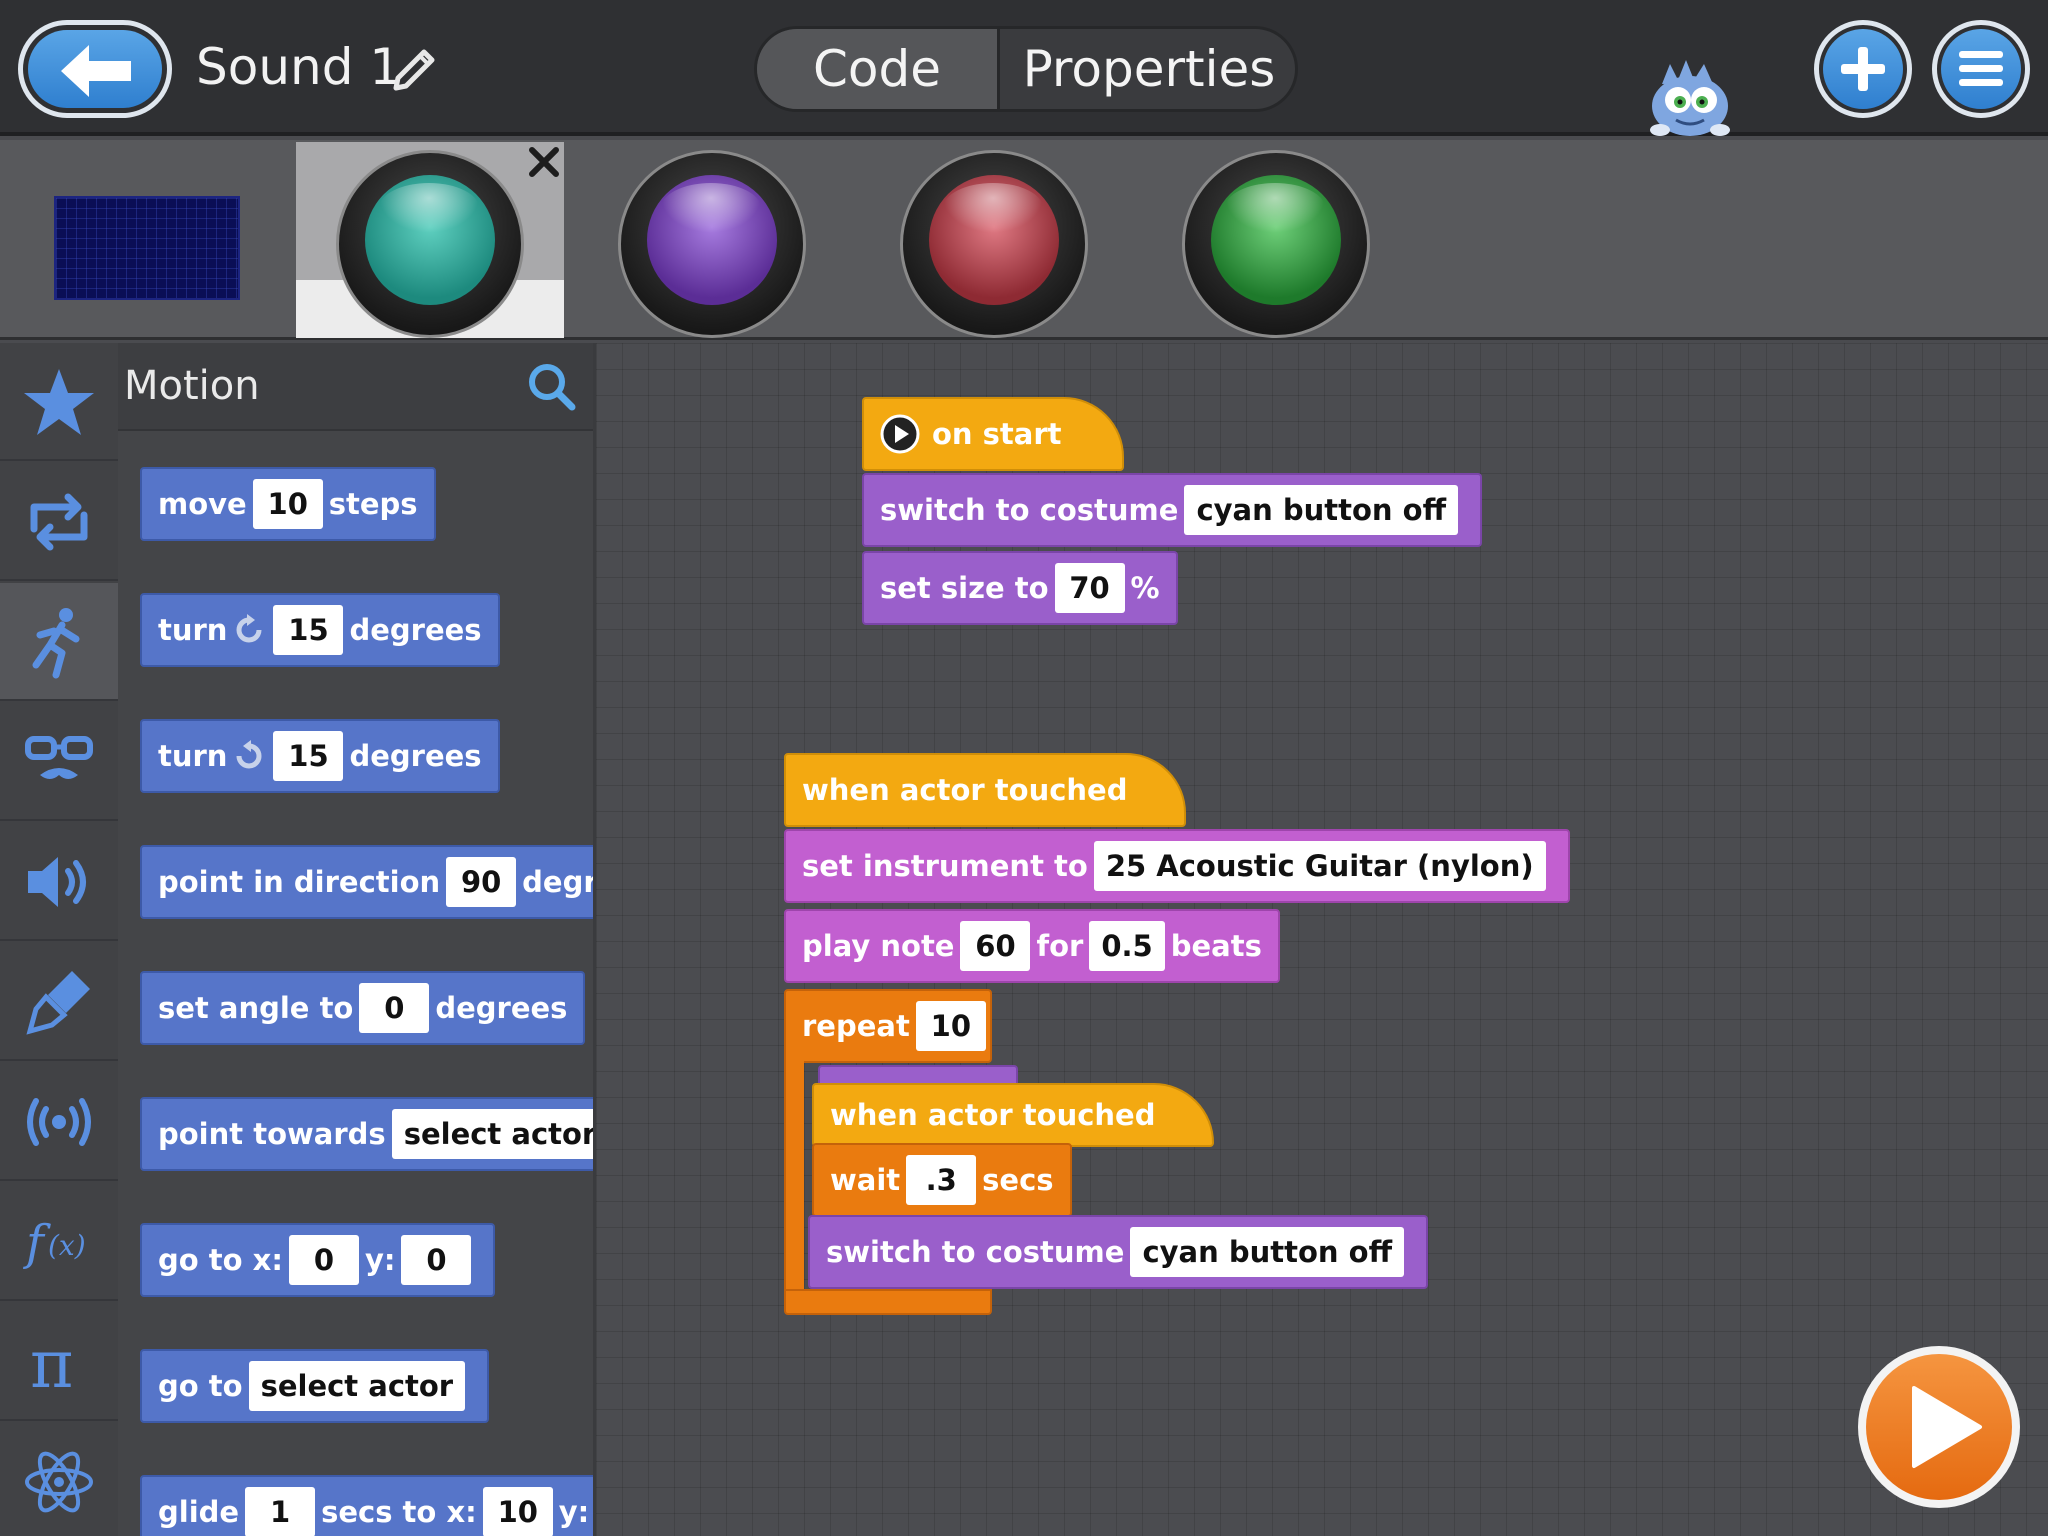 The image size is (2048, 1536). Describe the element at coordinates (1146, 69) in the screenshot. I see `tab-properties: Properties` at that location.